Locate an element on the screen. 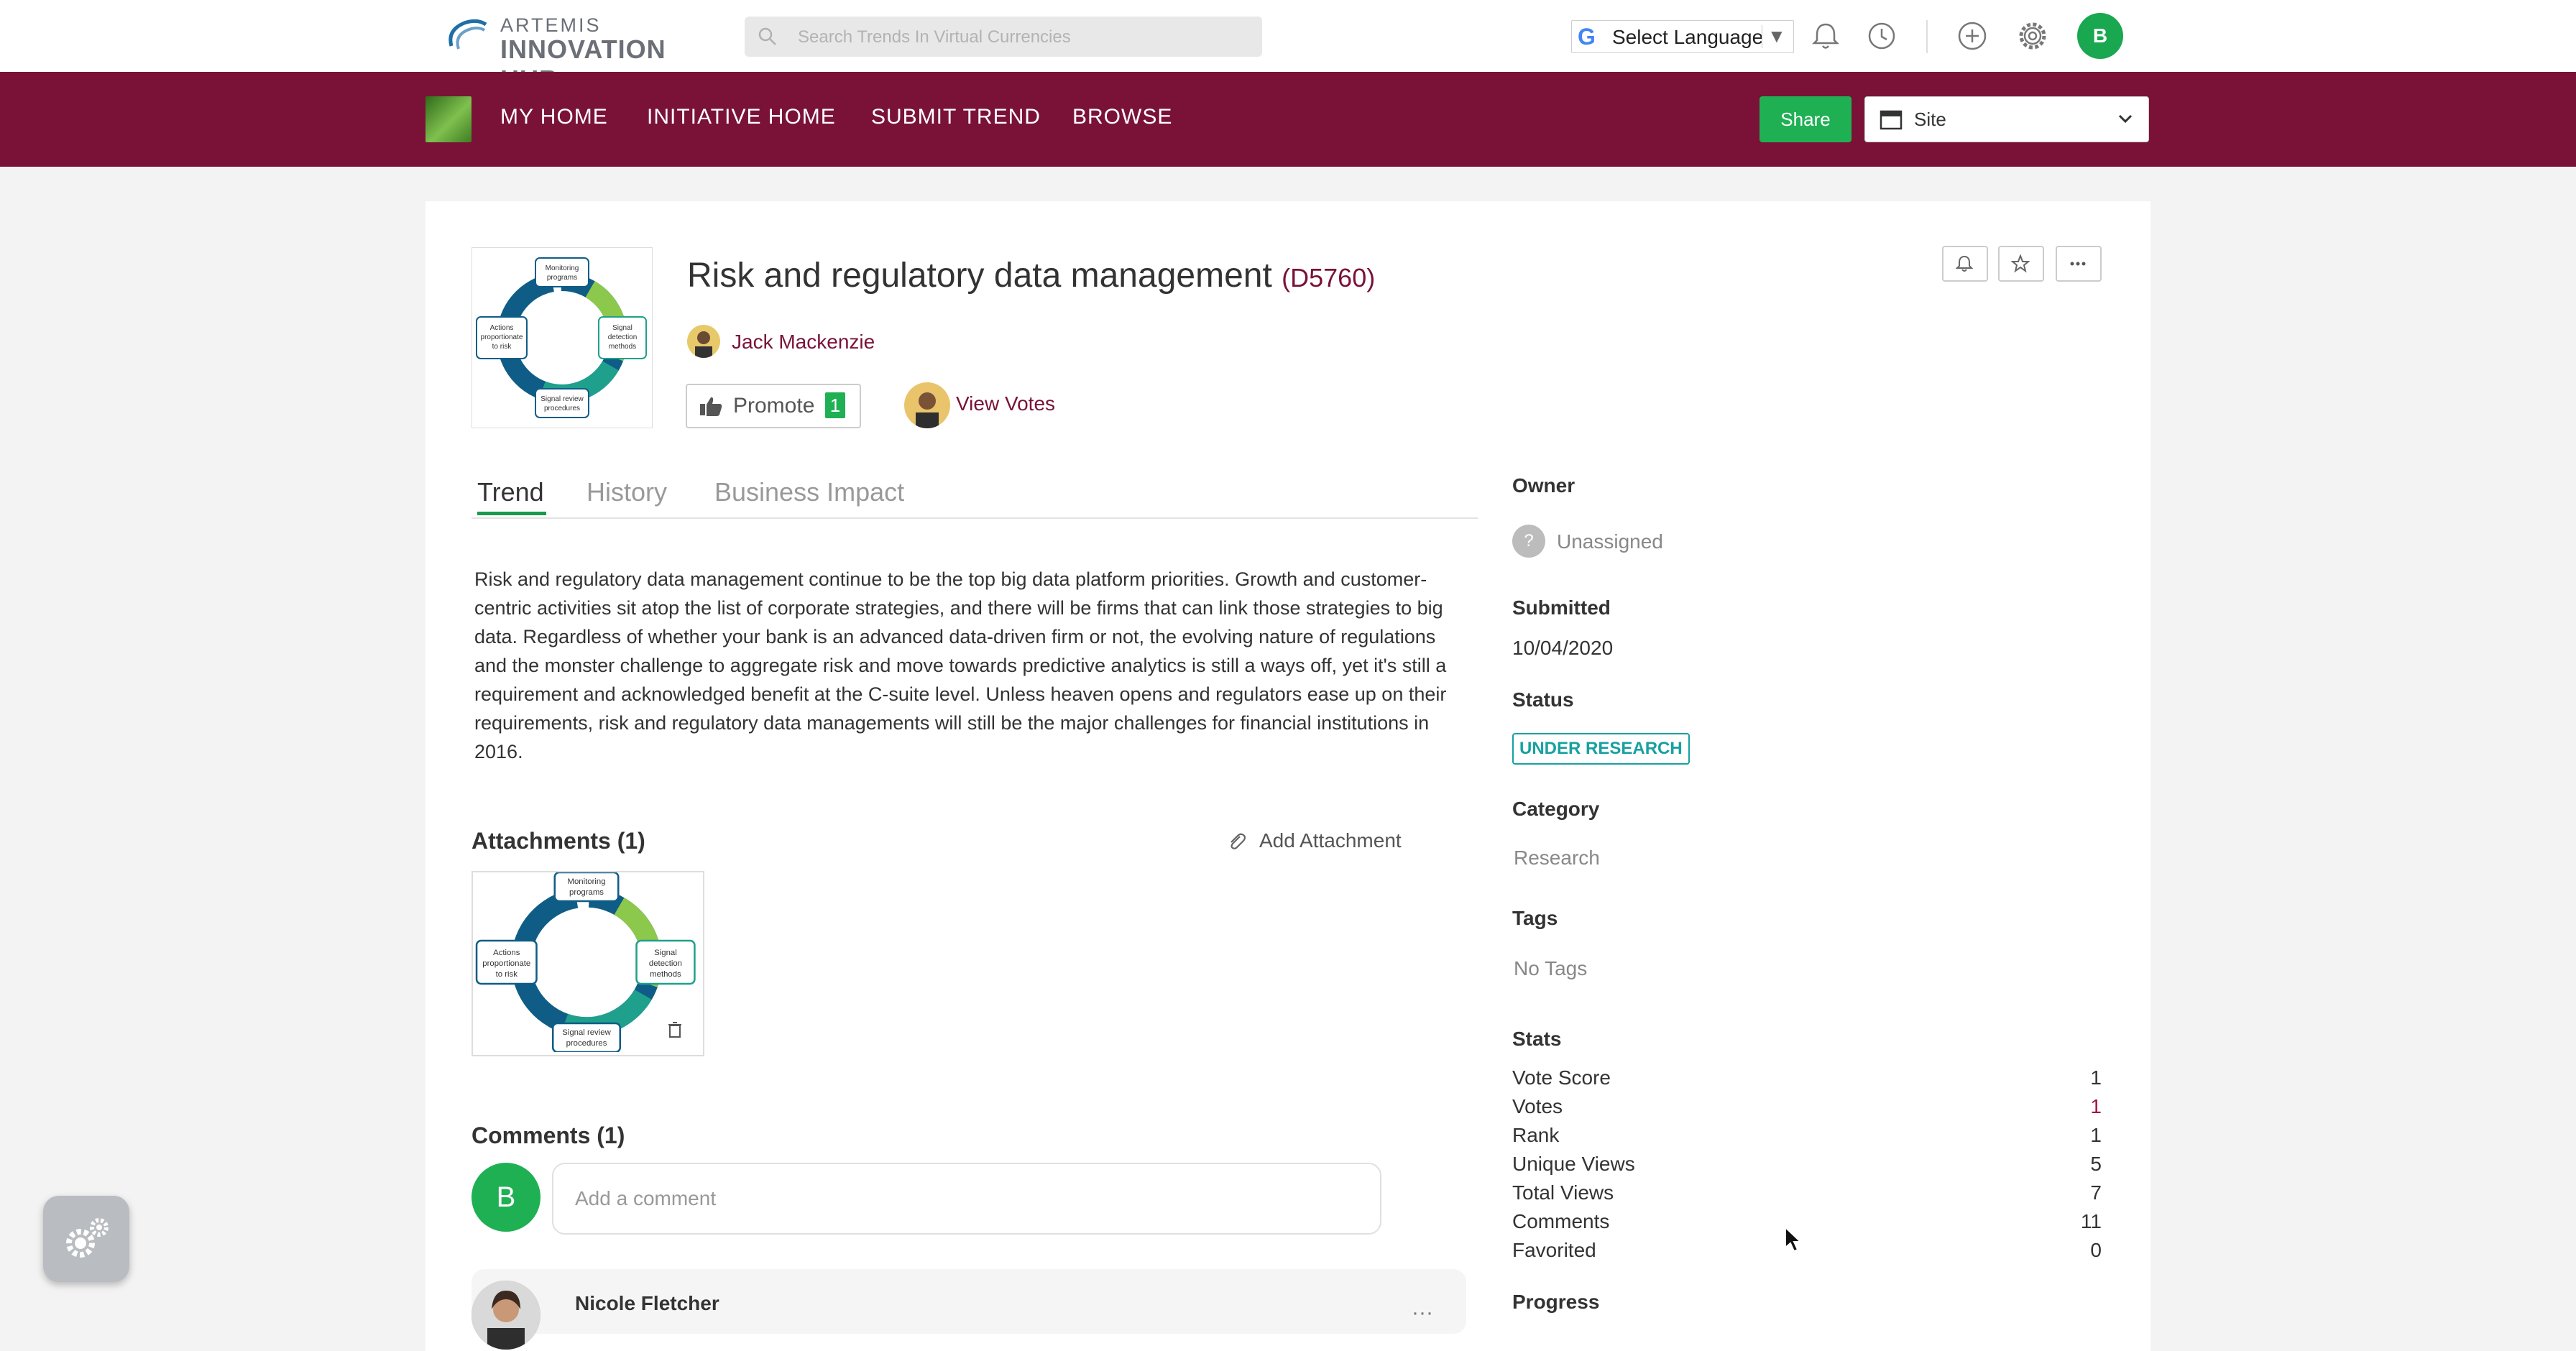 The height and width of the screenshot is (1351, 2576). stat-rank: Rank 1 is located at coordinates (1807, 1138).